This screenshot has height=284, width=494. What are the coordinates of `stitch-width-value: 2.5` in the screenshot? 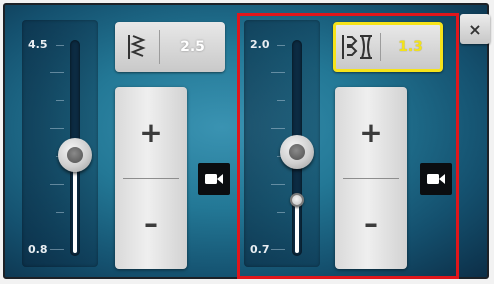 It's located at (192, 47).